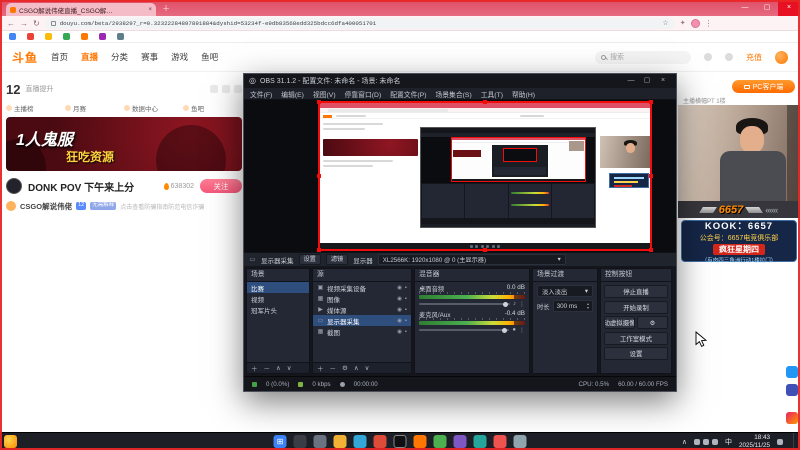 The image size is (800, 450). Describe the element at coordinates (714, 441) in the screenshot. I see `tray-battery-icon` at that location.